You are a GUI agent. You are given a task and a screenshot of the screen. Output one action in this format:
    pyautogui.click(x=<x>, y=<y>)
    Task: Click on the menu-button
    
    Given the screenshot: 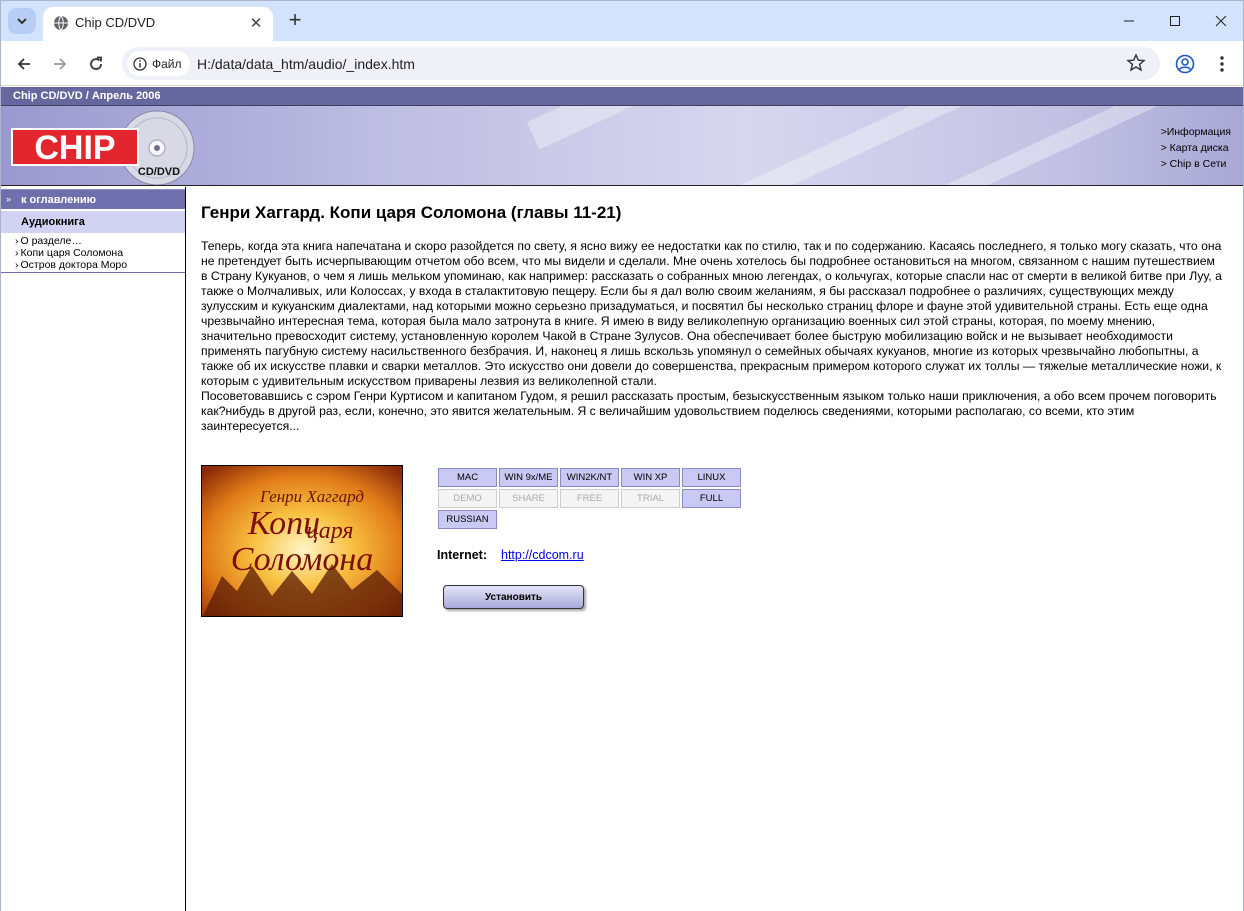 What is the action you would take?
    pyautogui.click(x=1222, y=64)
    